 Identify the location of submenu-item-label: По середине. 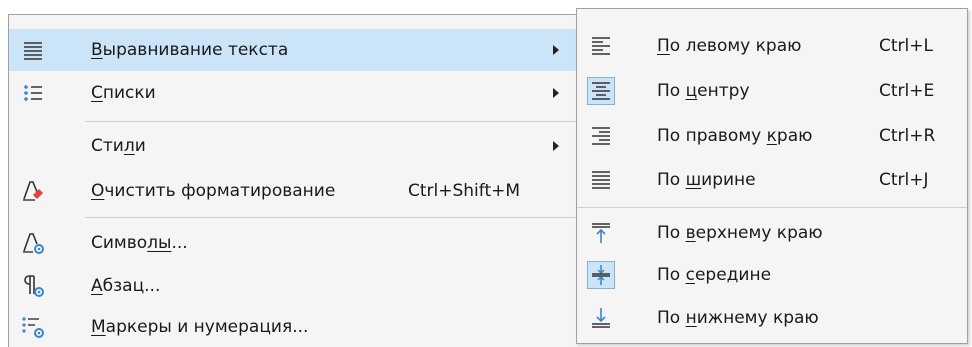
(714, 275).